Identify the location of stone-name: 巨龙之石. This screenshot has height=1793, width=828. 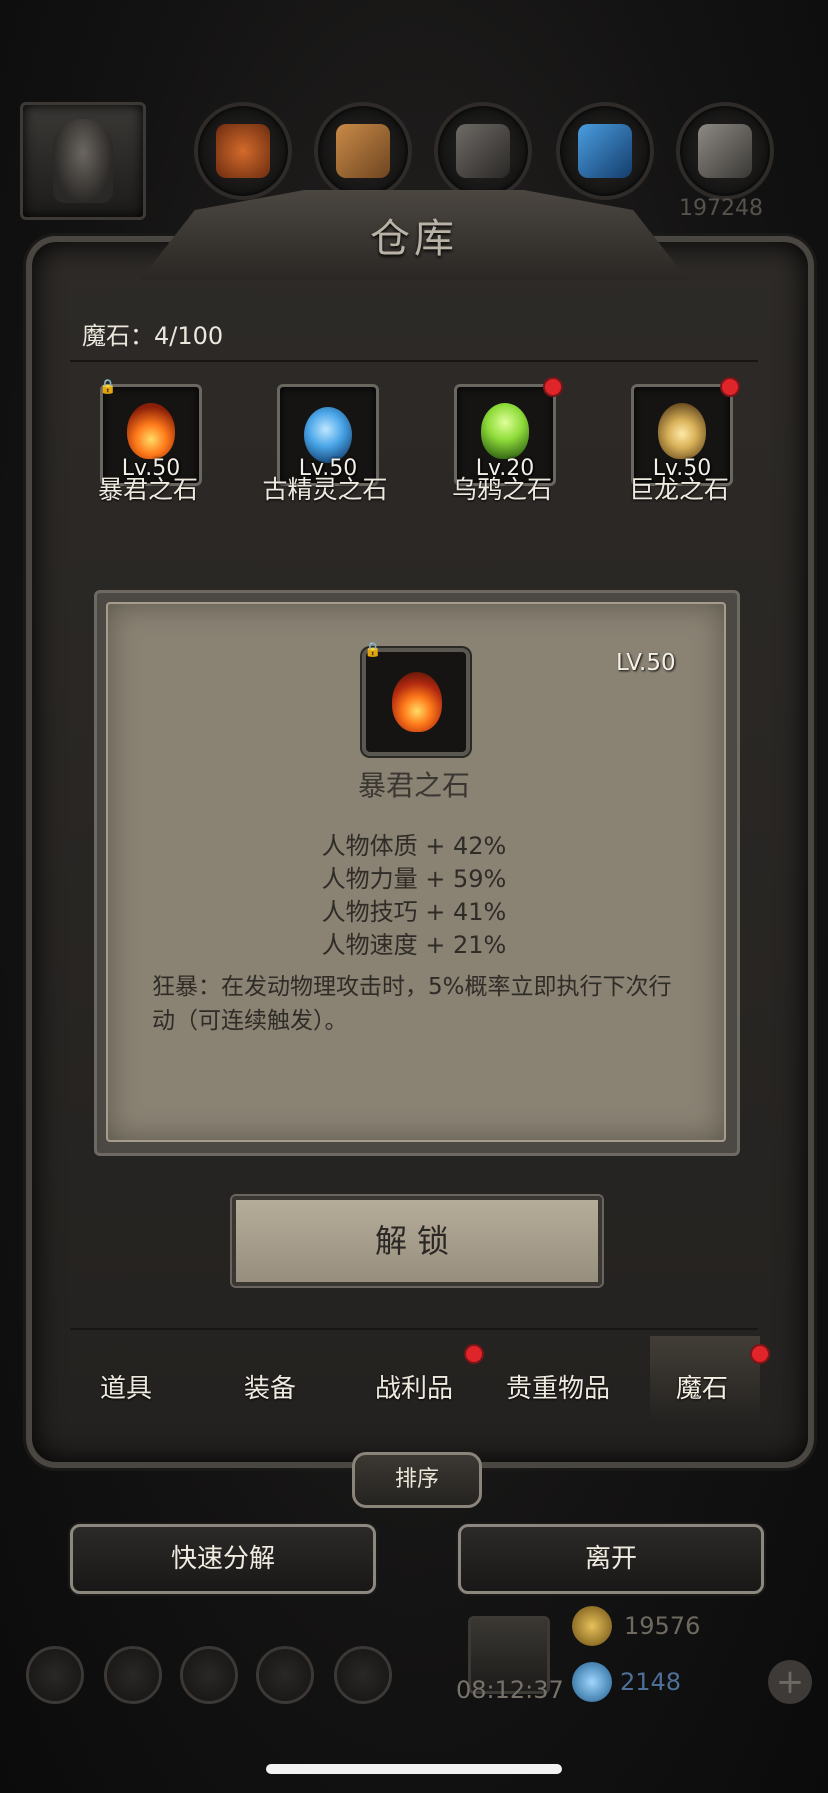
(678, 489).